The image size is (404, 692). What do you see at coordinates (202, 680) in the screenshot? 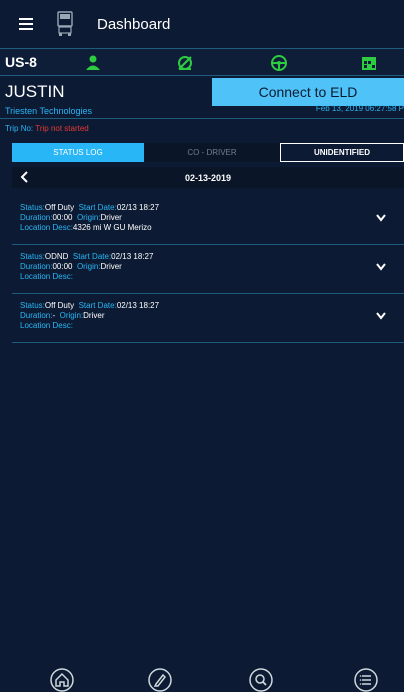
I see `bottom-navigation` at bounding box center [202, 680].